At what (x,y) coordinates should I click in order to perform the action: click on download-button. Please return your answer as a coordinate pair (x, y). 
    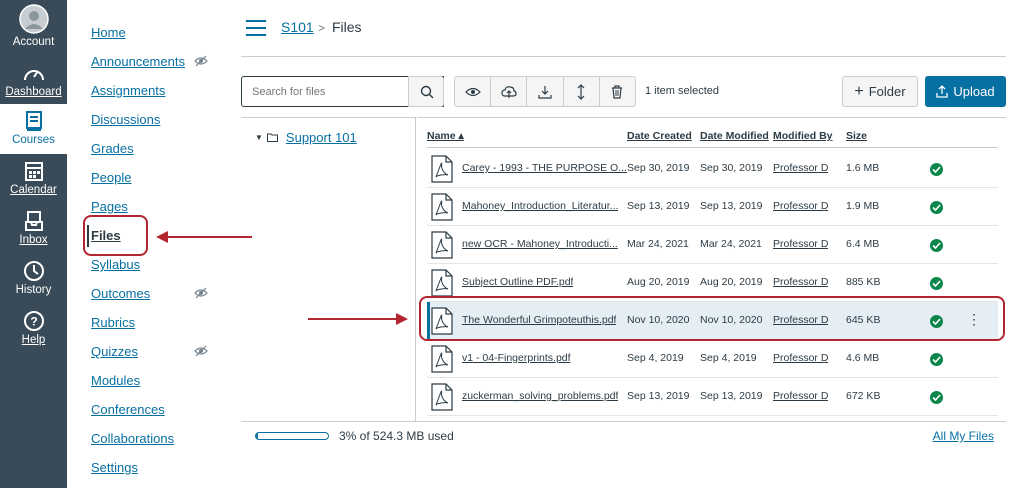
    Looking at the image, I should click on (545, 91).